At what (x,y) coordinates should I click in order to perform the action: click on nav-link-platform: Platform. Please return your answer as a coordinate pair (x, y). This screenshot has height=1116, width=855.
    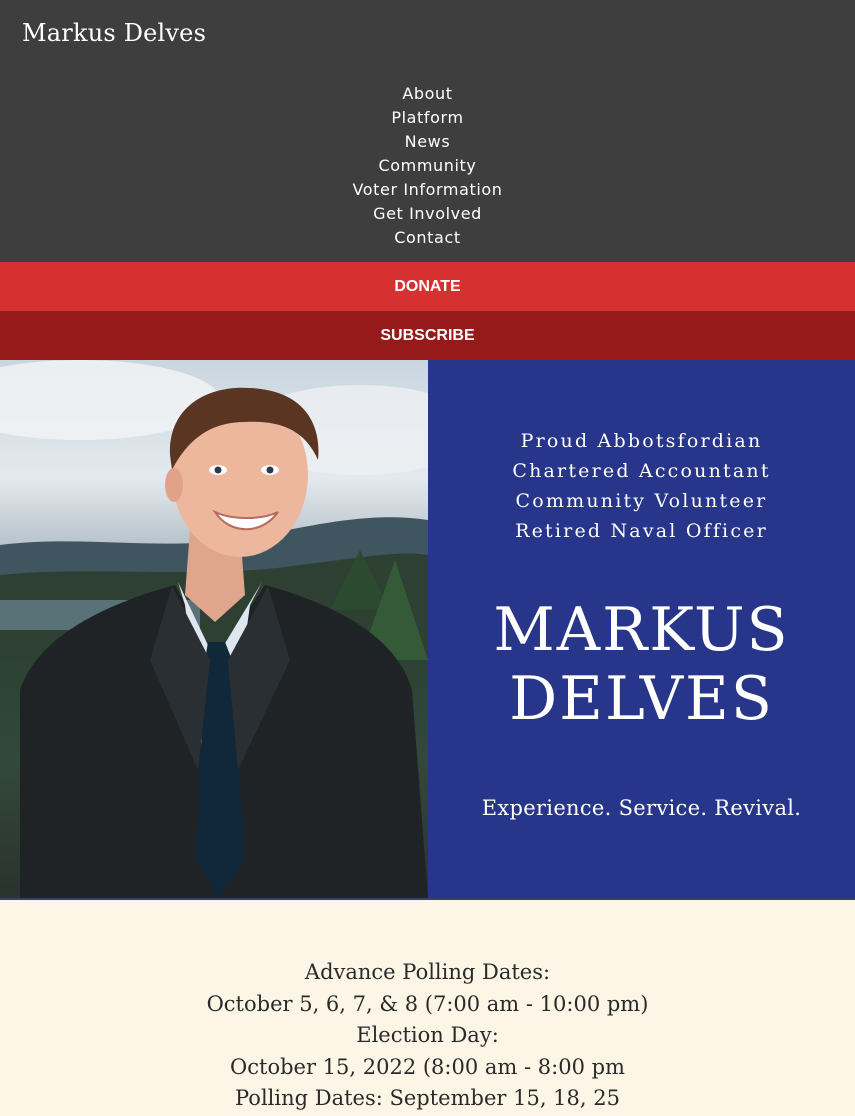
    Looking at the image, I should click on (427, 117).